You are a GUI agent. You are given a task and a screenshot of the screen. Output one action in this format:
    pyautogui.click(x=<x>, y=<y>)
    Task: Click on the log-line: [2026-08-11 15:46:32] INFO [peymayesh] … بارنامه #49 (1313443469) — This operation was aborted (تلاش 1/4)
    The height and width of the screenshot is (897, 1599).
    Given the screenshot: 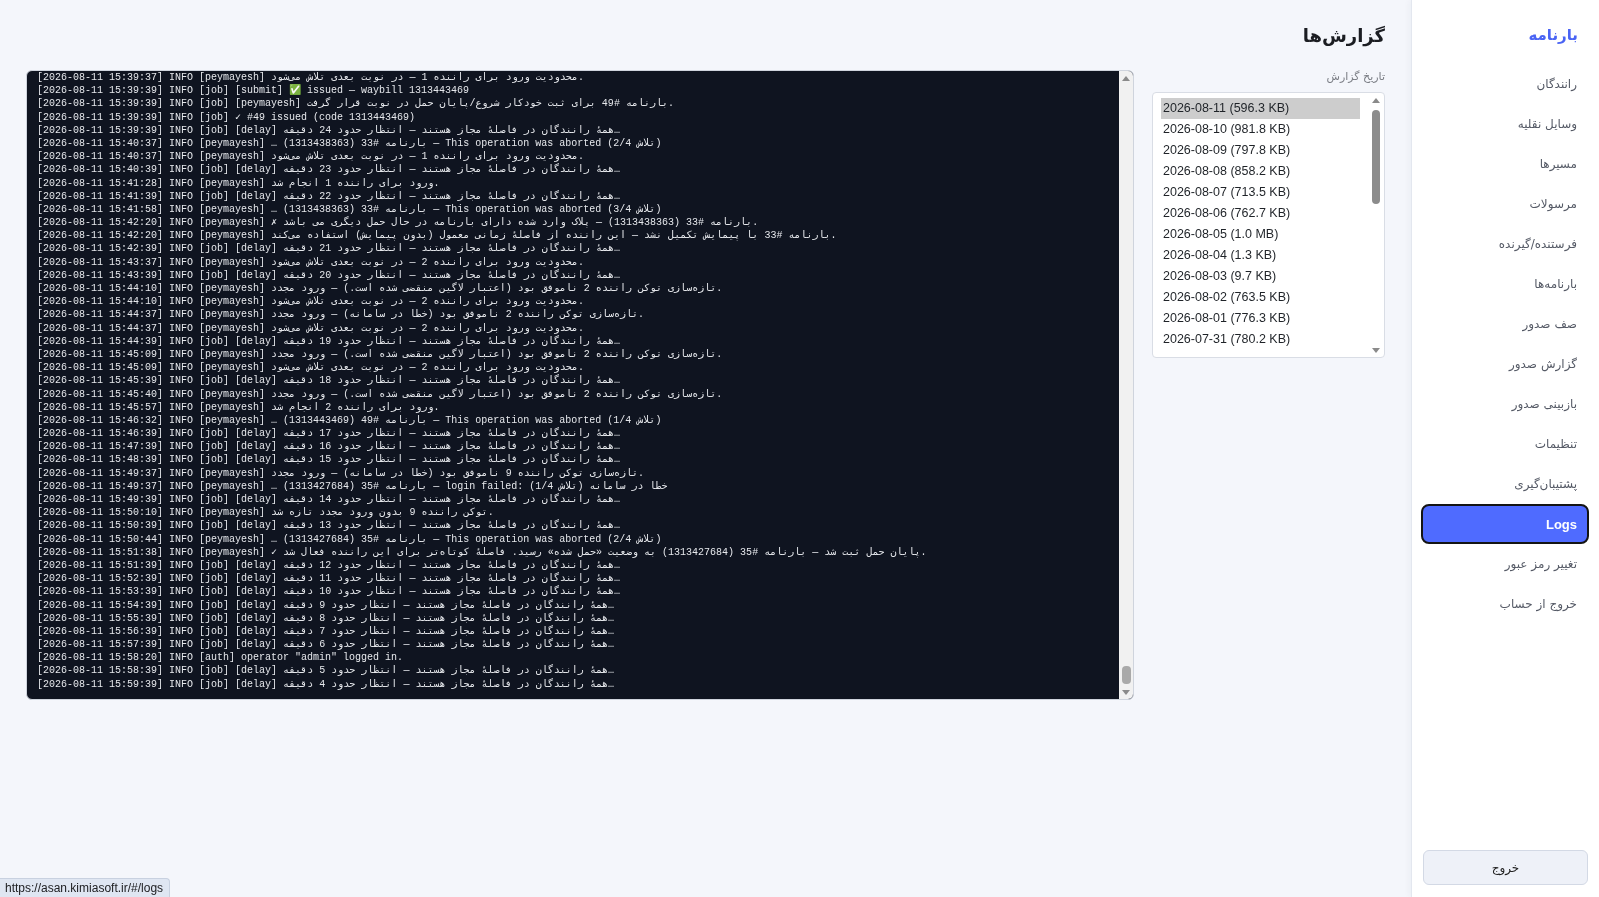 What is the action you would take?
    pyautogui.click(x=350, y=420)
    